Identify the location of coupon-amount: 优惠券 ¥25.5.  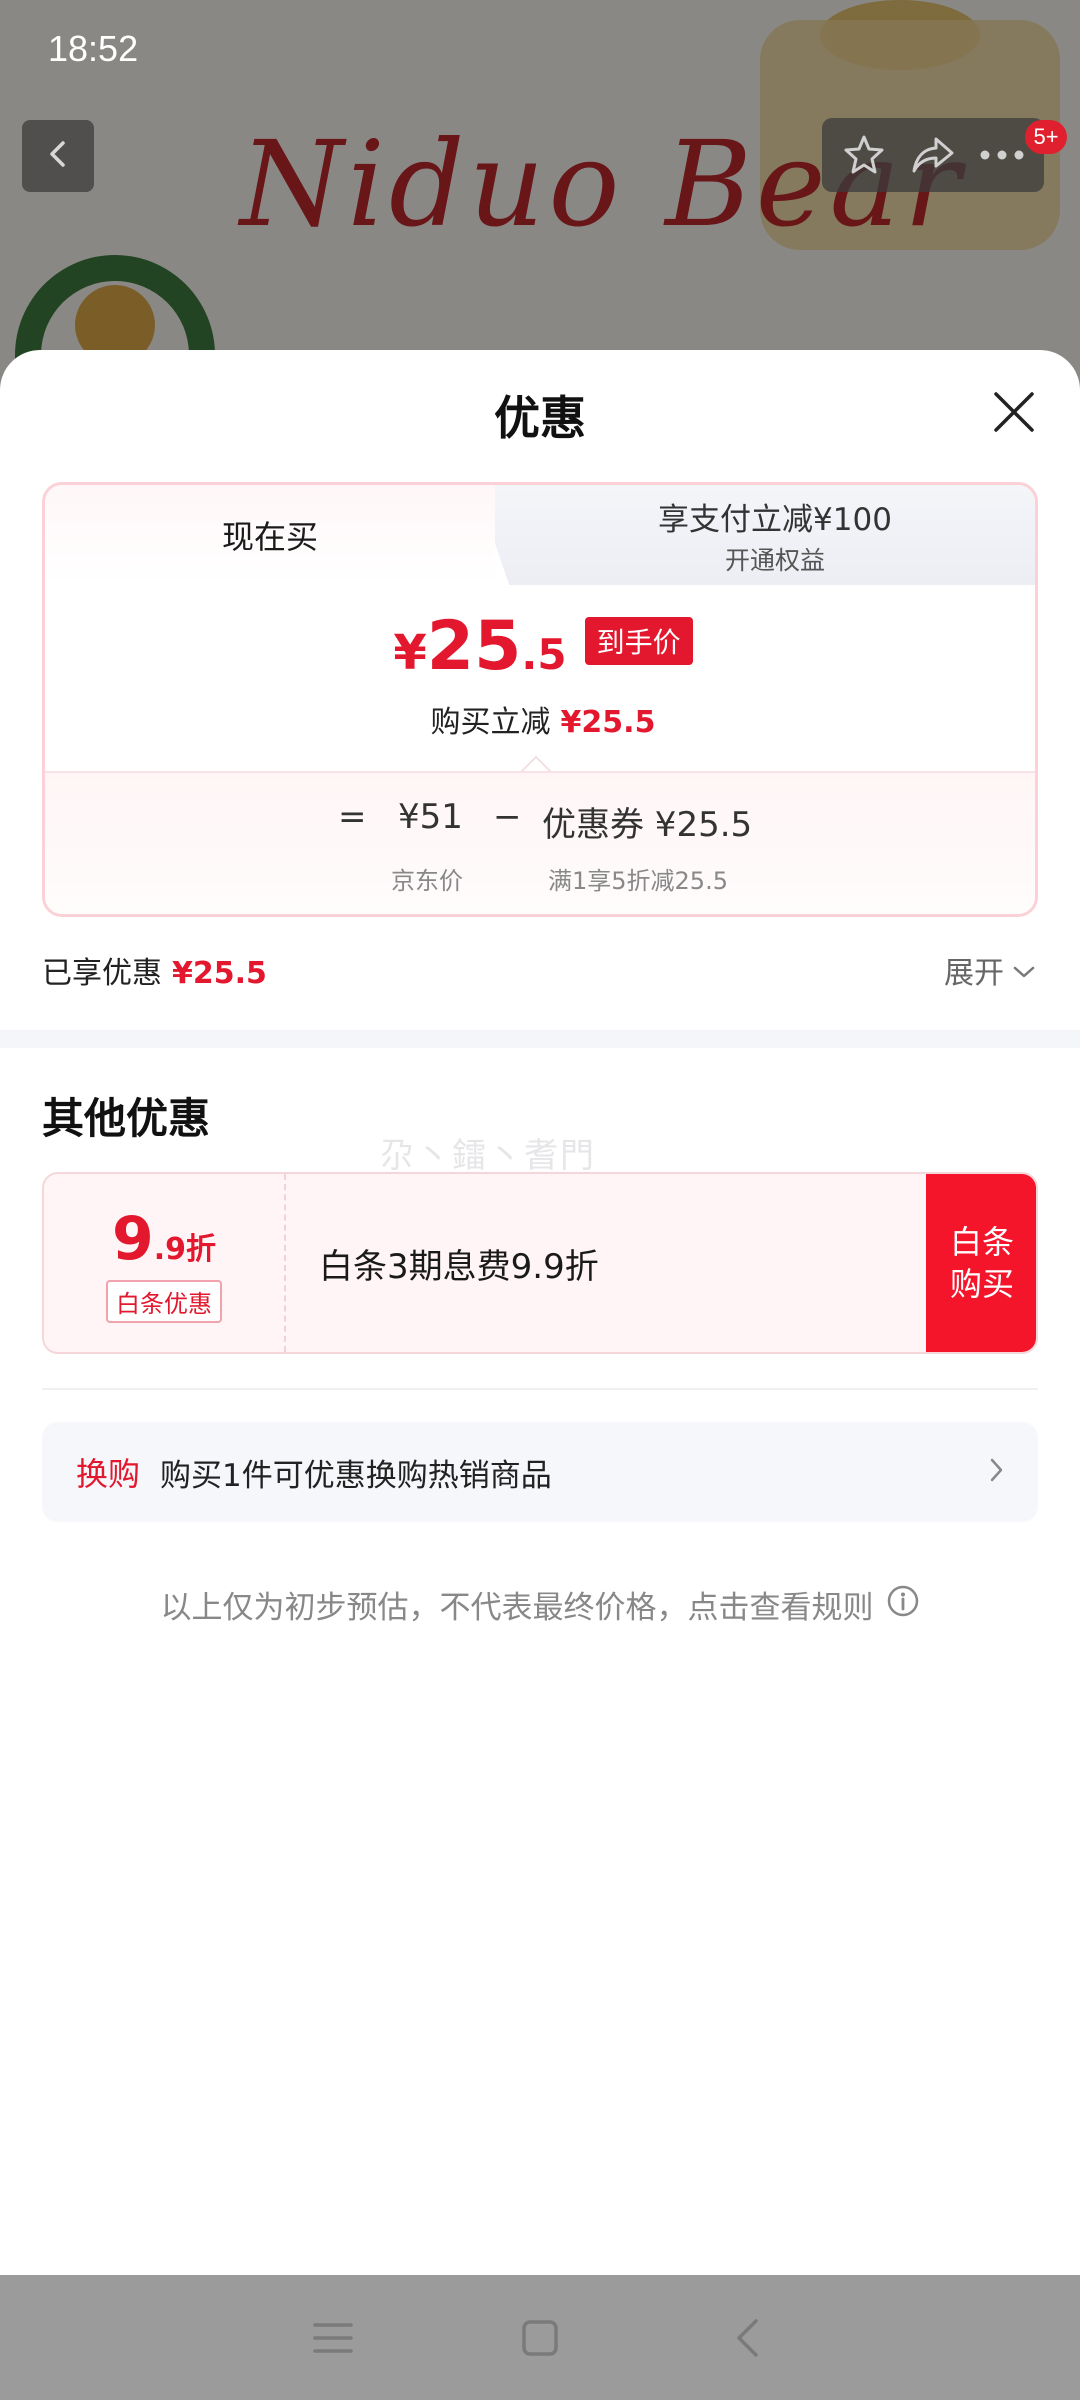
(647, 825).